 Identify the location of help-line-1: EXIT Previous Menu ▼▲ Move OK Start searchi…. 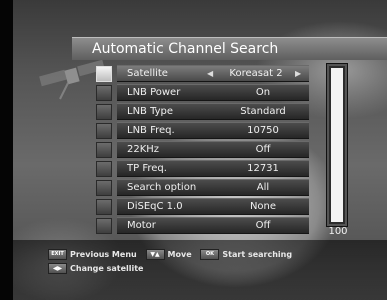
(170, 254).